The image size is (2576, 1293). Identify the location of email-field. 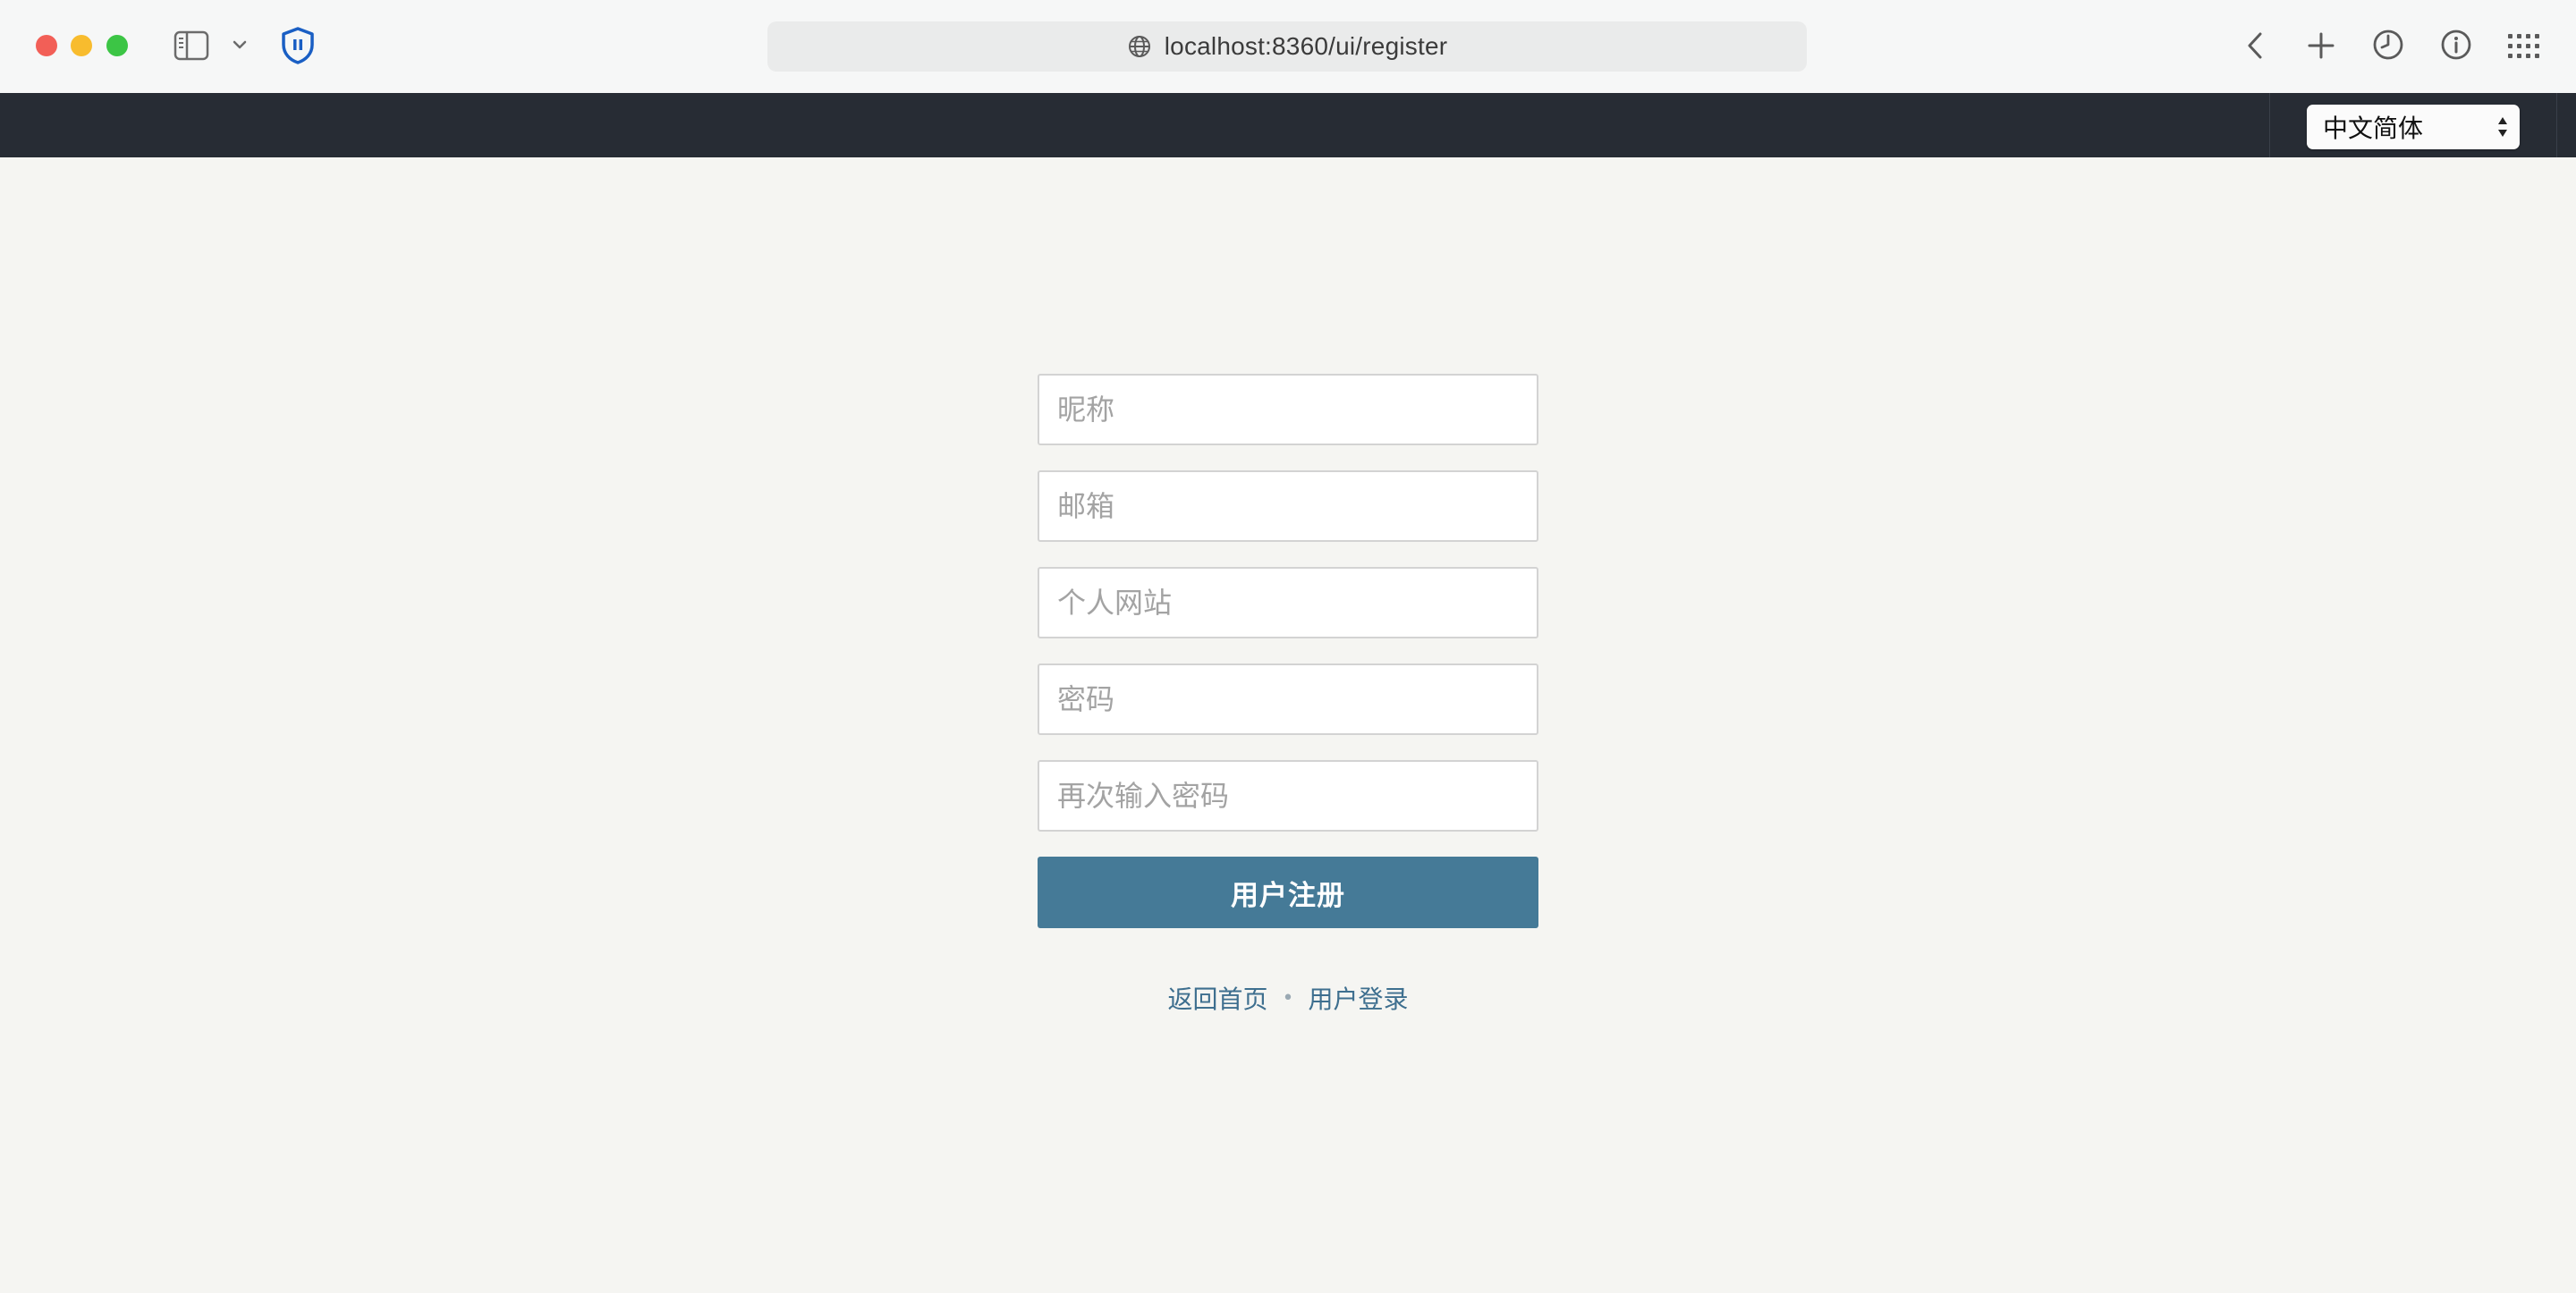
(1288, 506).